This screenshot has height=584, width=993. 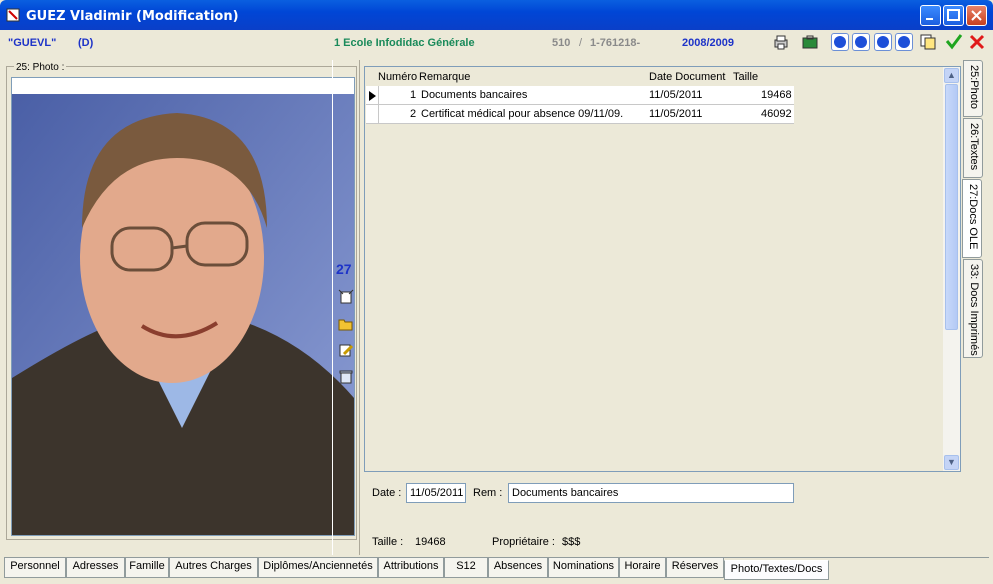 What do you see at coordinates (977, 42) in the screenshot?
I see `cancel-icon` at bounding box center [977, 42].